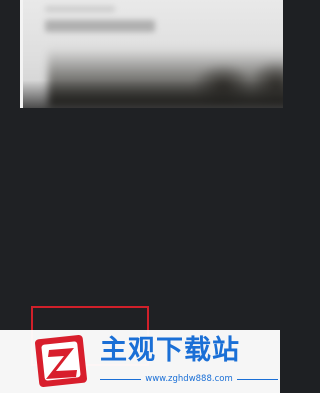 The width and height of the screenshot is (320, 393). Describe the element at coordinates (121, 379) in the screenshot. I see `divider-left` at that location.